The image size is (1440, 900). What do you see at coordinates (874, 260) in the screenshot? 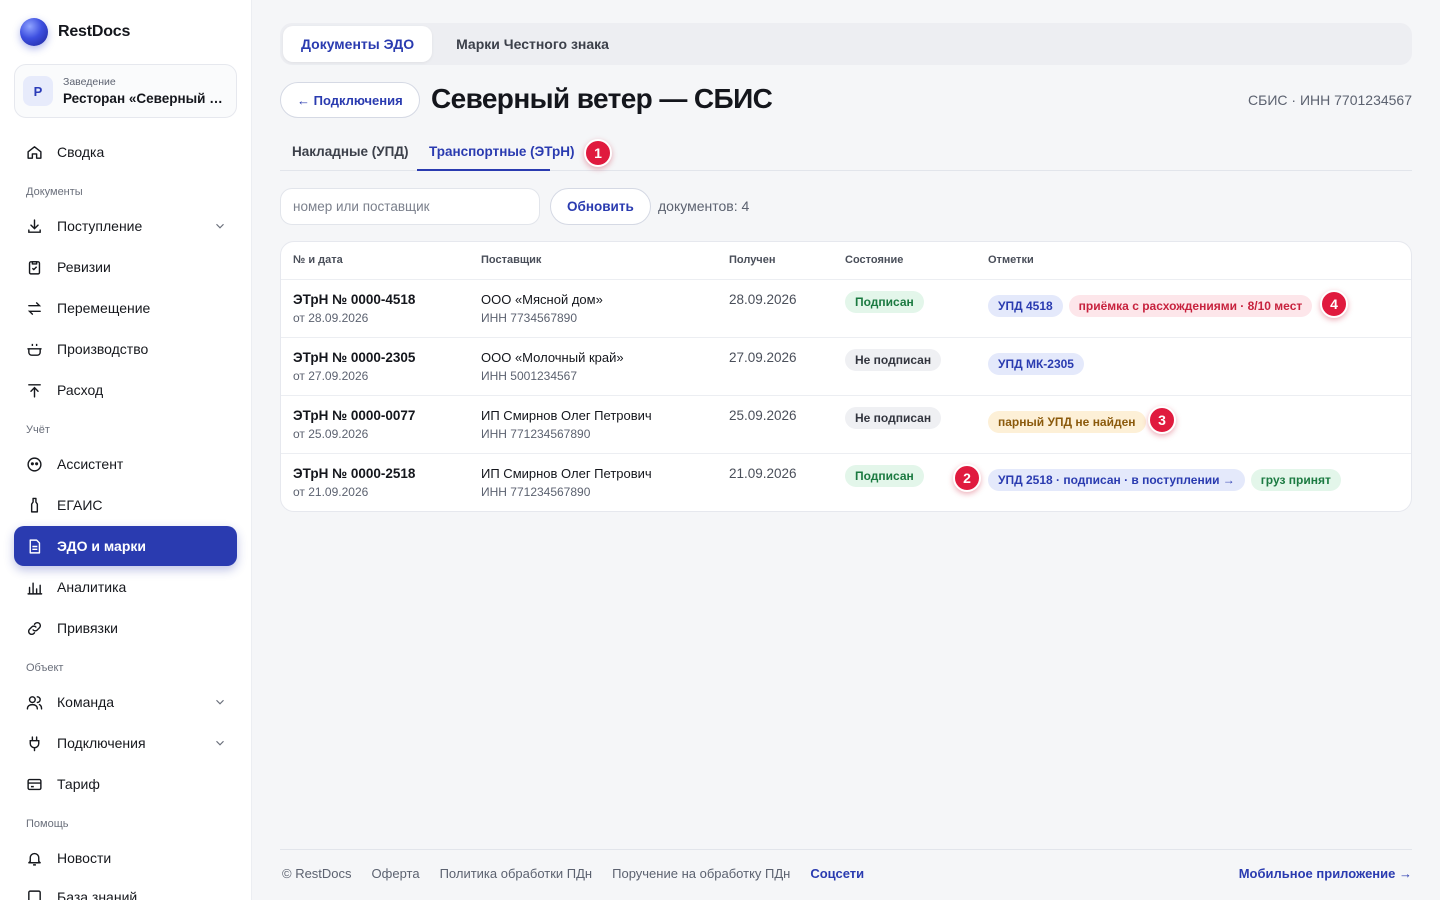
I see `column-header-state: Состояние` at bounding box center [874, 260].